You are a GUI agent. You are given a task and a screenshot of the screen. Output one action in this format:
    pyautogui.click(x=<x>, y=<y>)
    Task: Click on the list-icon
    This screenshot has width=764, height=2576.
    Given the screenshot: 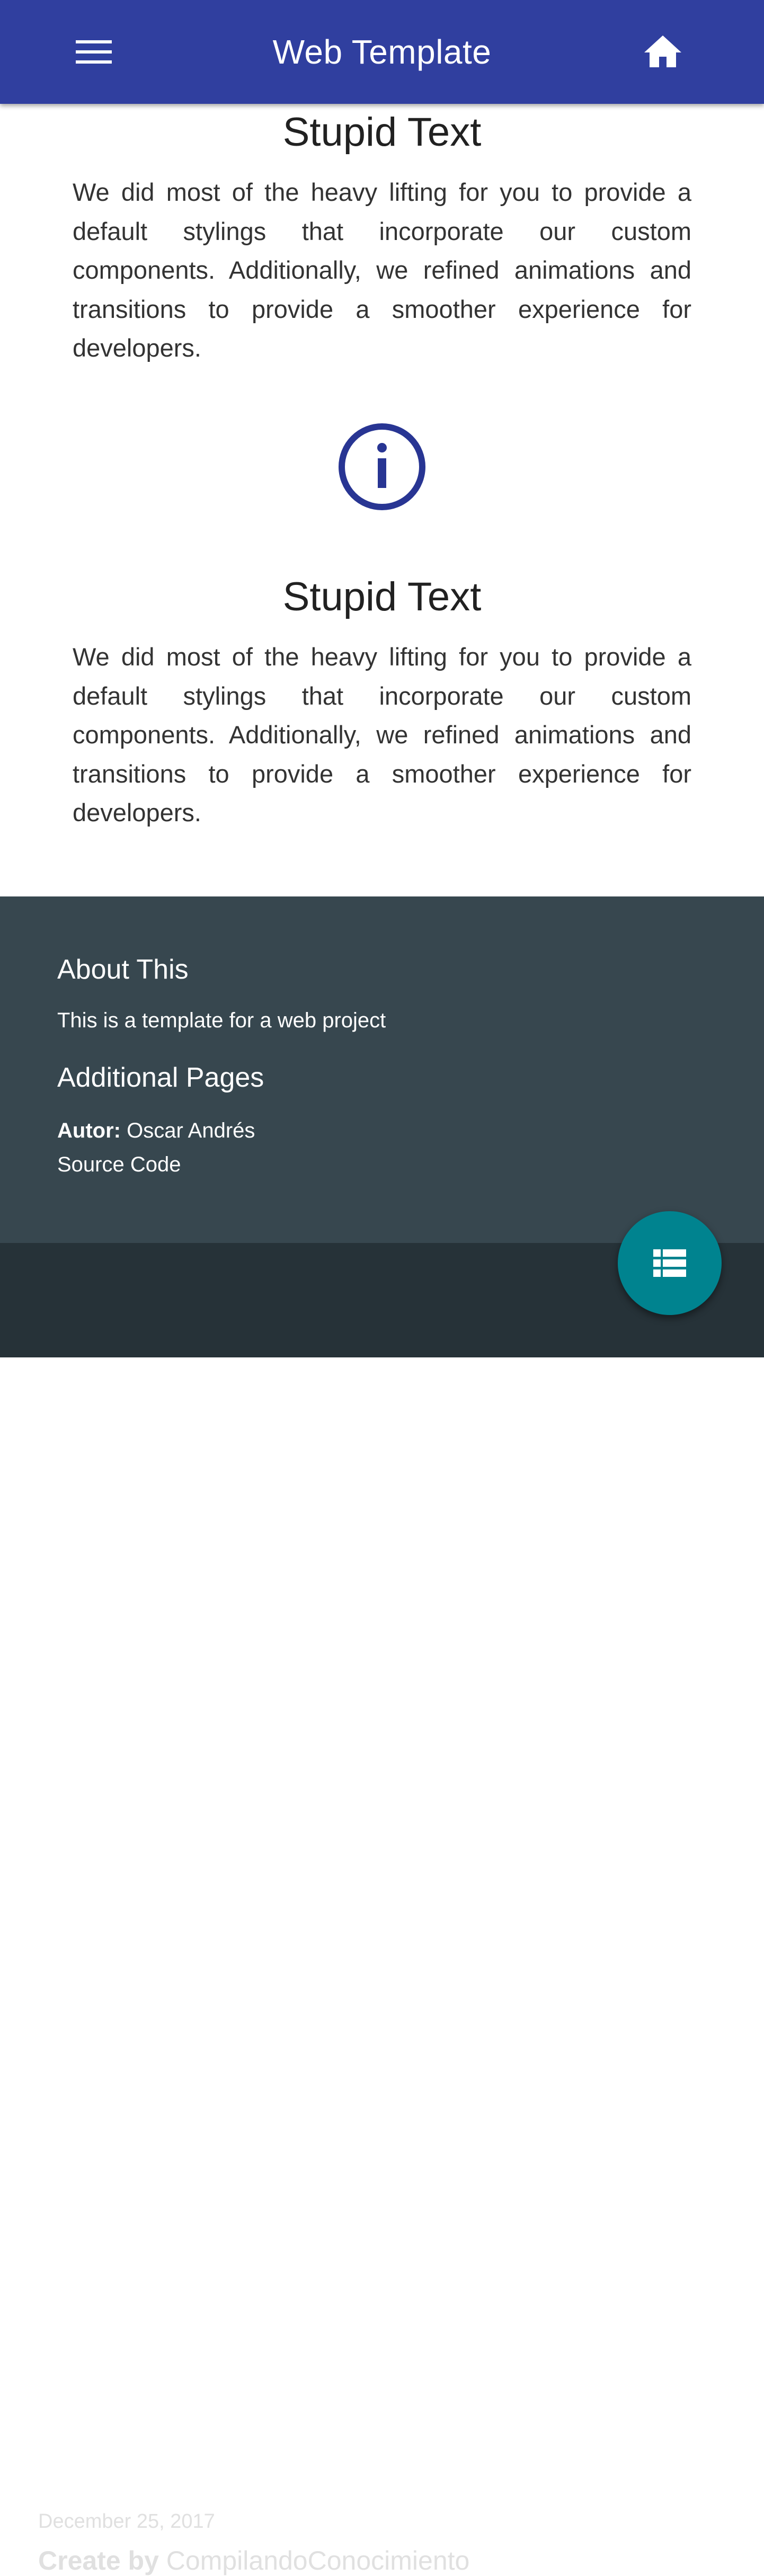 What is the action you would take?
    pyautogui.click(x=669, y=1263)
    